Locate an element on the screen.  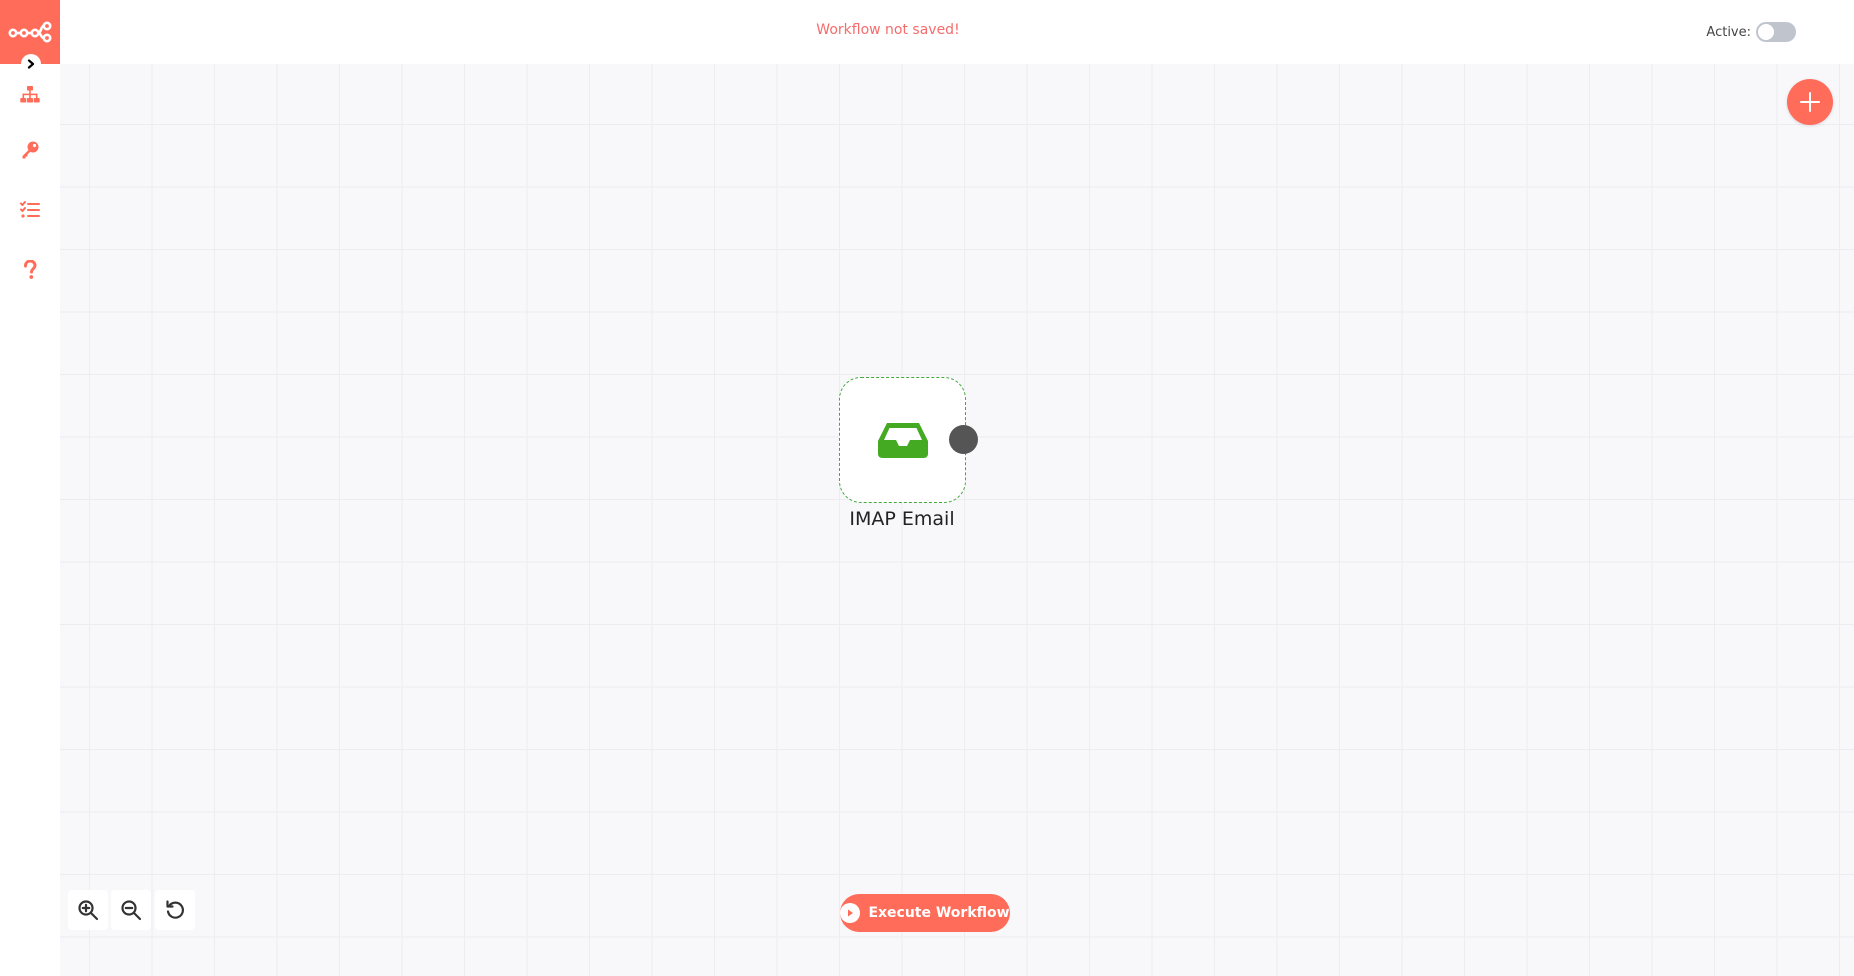
plus-icon is located at coordinates (1810, 102).